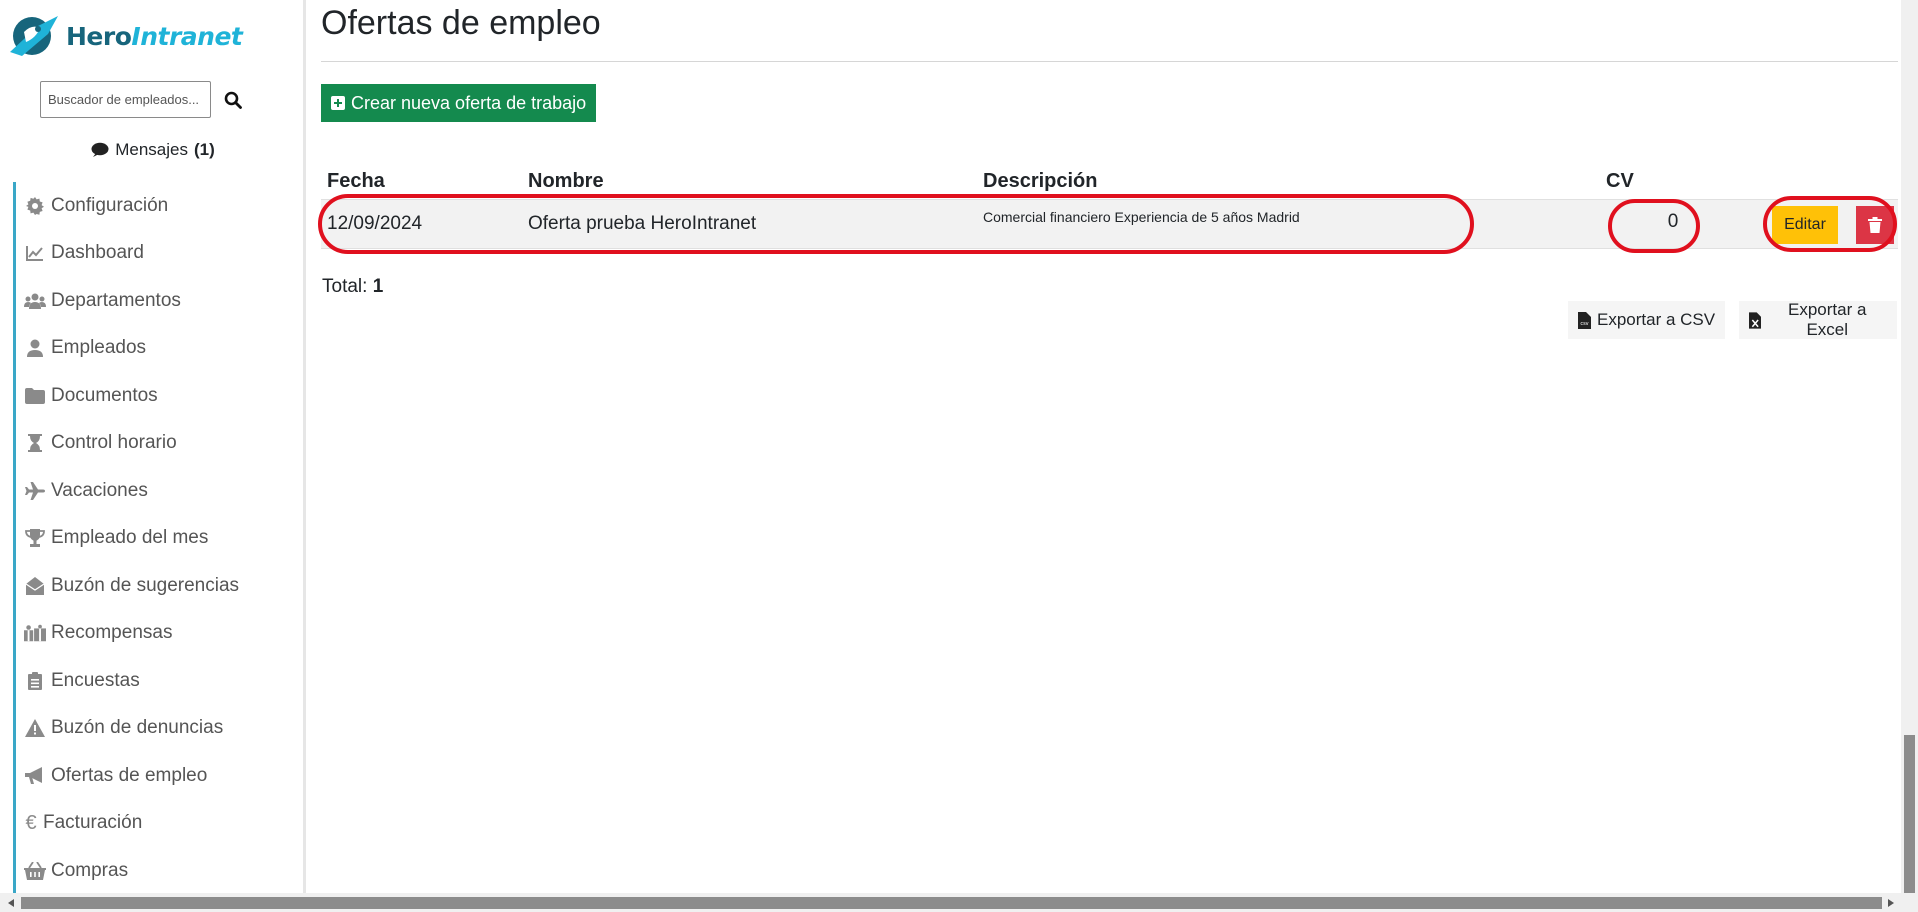 The width and height of the screenshot is (1918, 912). Describe the element at coordinates (93, 823) in the screenshot. I see `sidebar-item-label: Facturación` at that location.